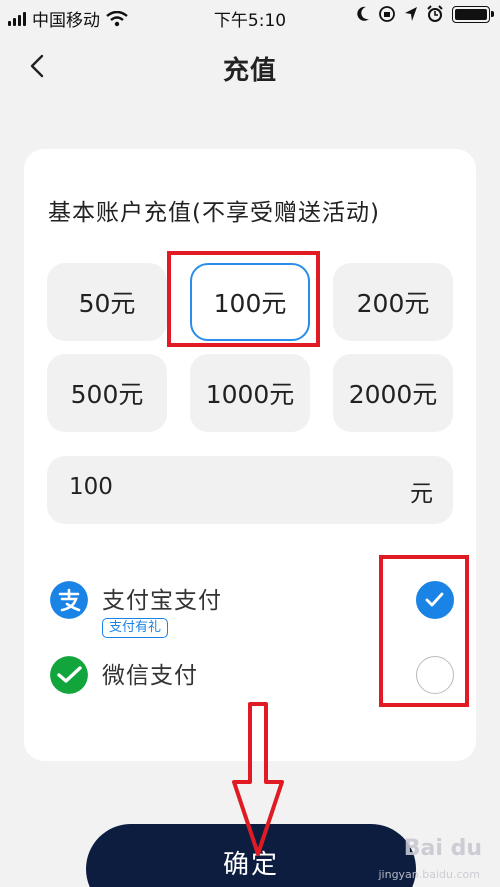 Image resolution: width=500 pixels, height=887 pixels. What do you see at coordinates (162, 601) in the screenshot?
I see `alipay-label: 支付宝支付` at bounding box center [162, 601].